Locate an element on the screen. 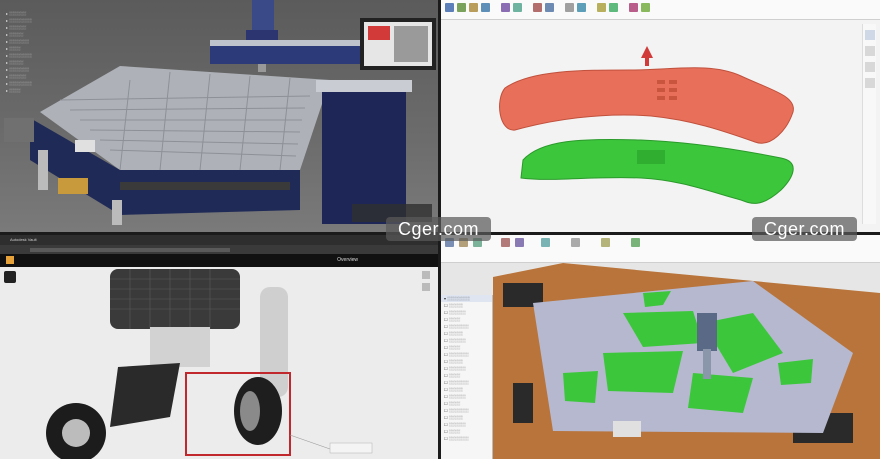 Image resolution: width=880 pixels, height=459 pixels. watermark-left: Cger.com is located at coordinates (439, 229).